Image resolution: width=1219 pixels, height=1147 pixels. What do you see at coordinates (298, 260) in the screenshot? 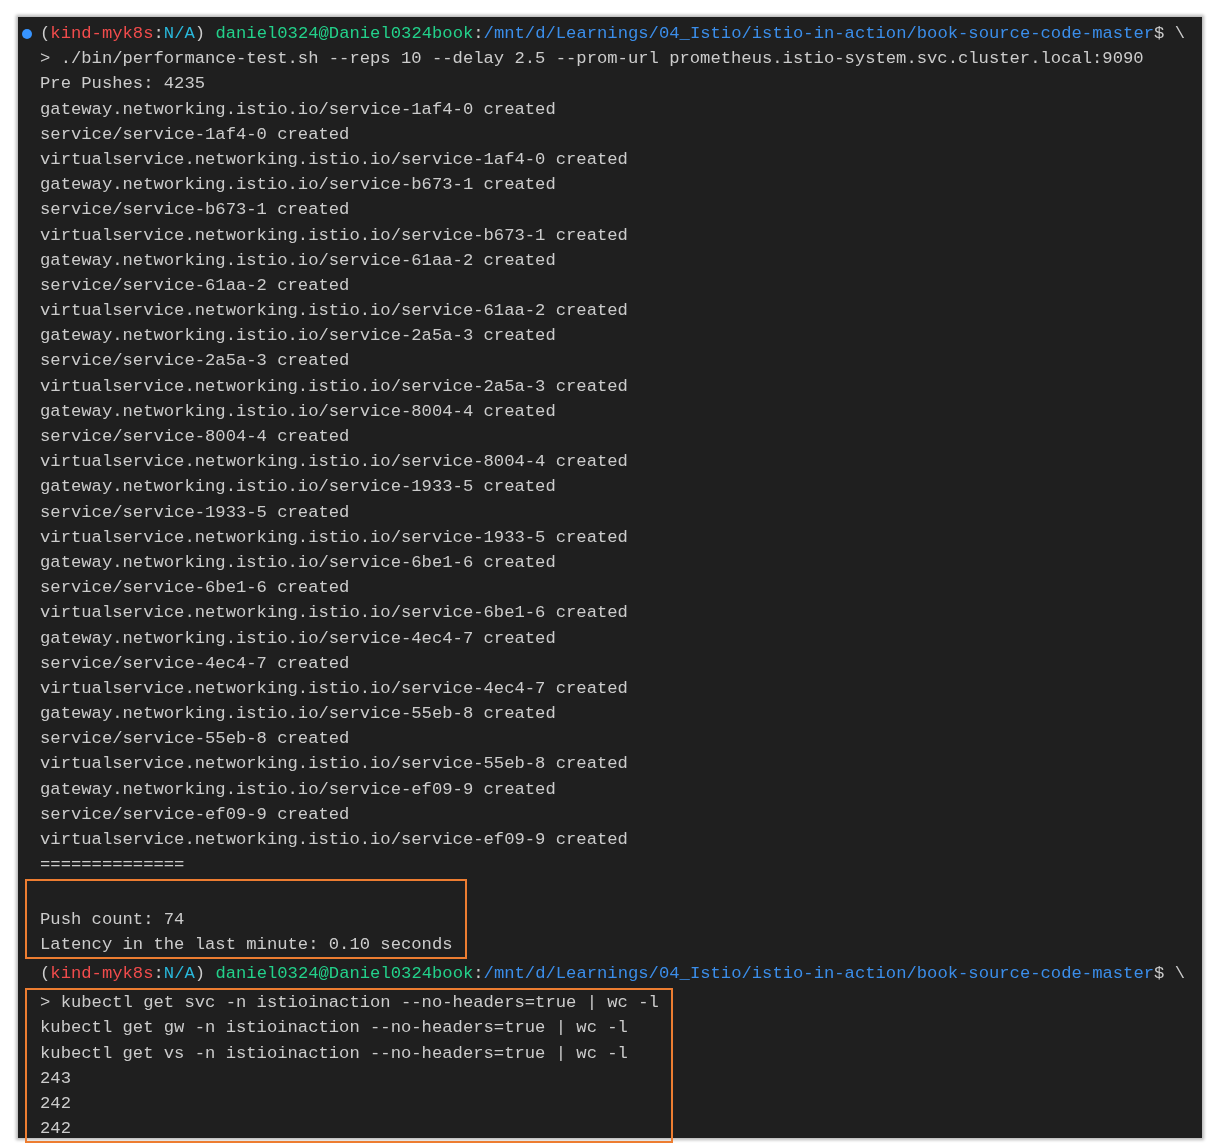
I see `output-line: gateway.networking.istio.io/service-61aa-2 created` at bounding box center [298, 260].